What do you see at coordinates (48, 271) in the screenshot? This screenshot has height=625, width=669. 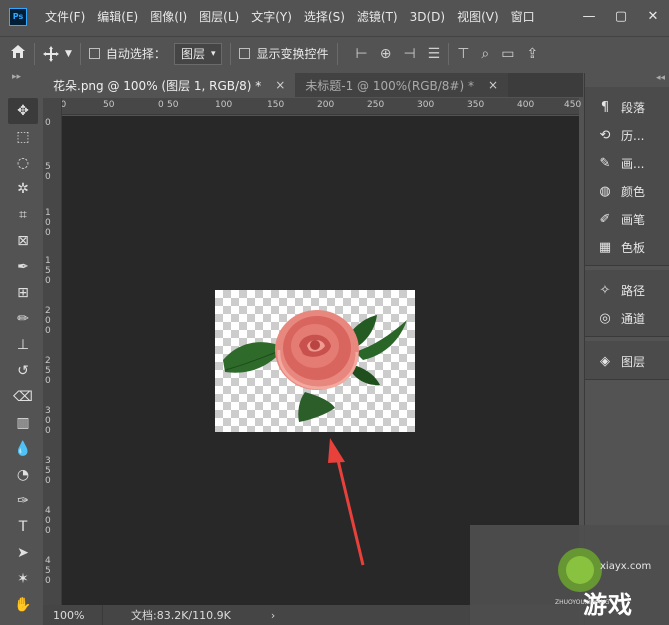 I see `ruler-label: 1 5 0` at bounding box center [48, 271].